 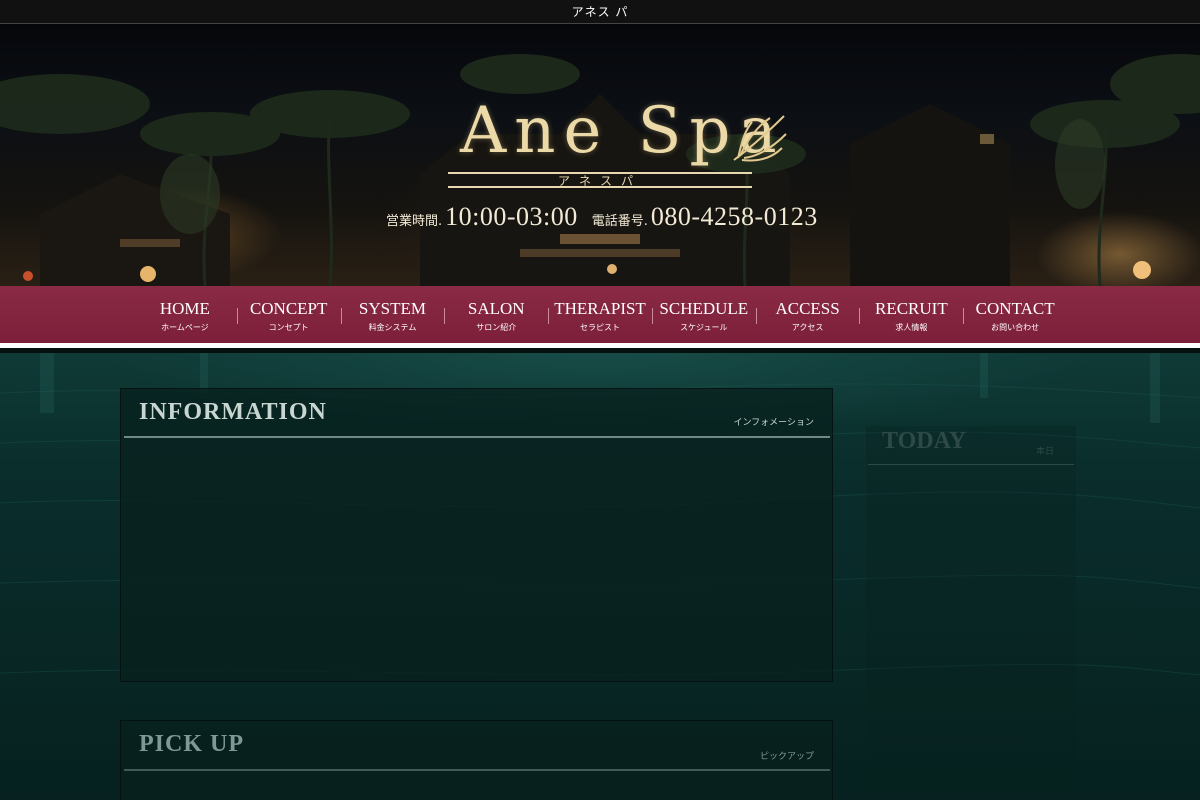 What do you see at coordinates (191, 744) in the screenshot?
I see `pickup-title: PICK UP` at bounding box center [191, 744].